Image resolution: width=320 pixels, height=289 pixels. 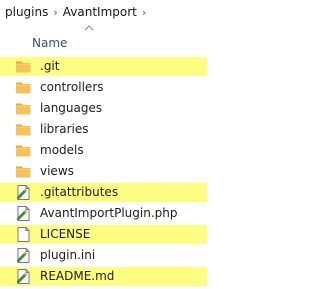 I want to click on address-bar: plugins › AvantImport ›, so click(x=103, y=12).